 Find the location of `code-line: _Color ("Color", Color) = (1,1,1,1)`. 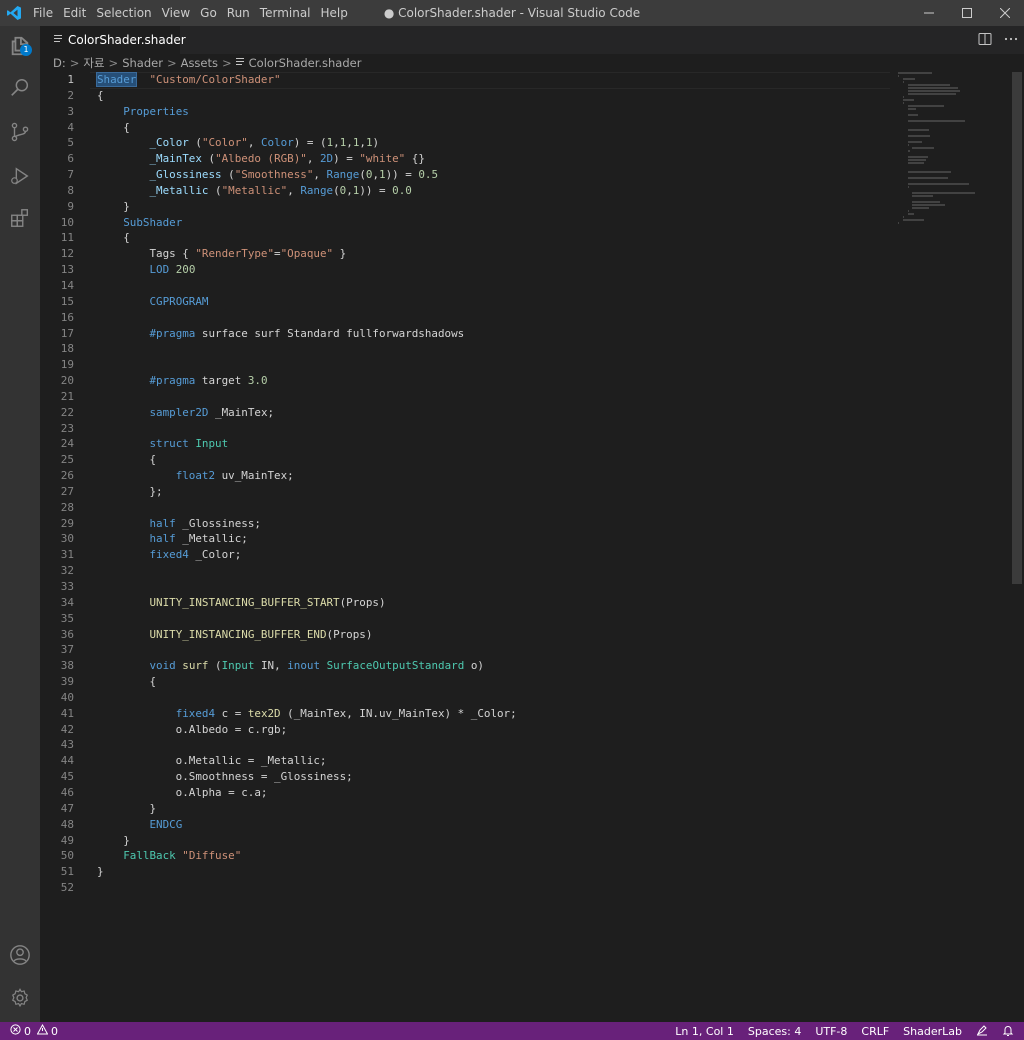

code-line: _Color ("Color", Color) = (1,1,1,1) is located at coordinates (497, 143).